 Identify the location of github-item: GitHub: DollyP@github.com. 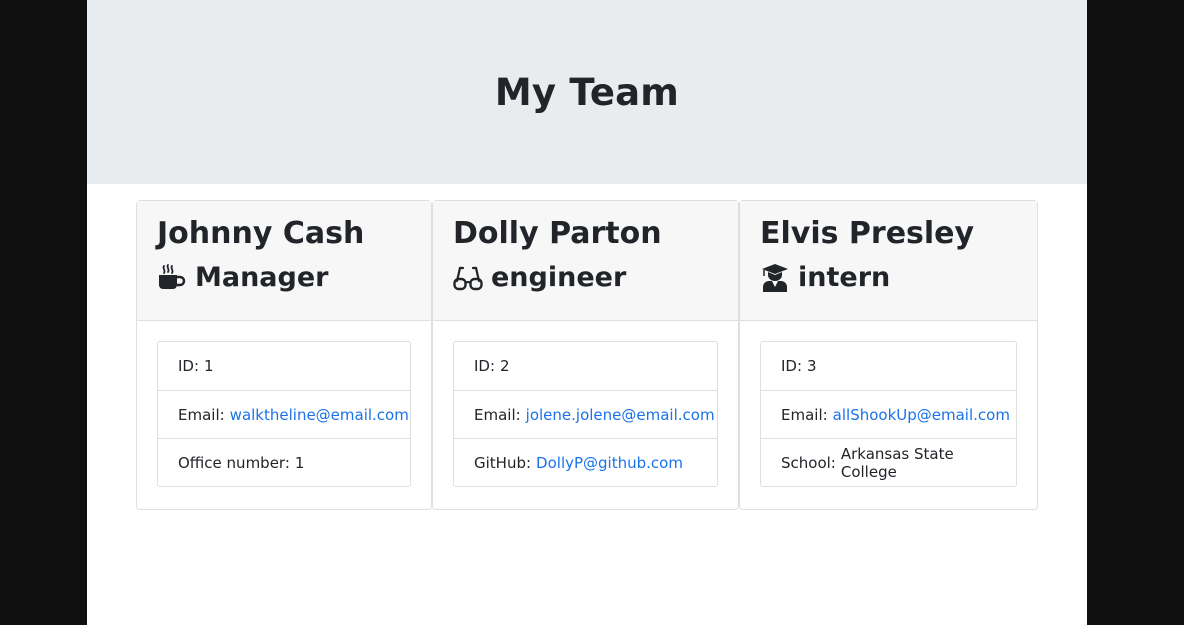
(585, 462).